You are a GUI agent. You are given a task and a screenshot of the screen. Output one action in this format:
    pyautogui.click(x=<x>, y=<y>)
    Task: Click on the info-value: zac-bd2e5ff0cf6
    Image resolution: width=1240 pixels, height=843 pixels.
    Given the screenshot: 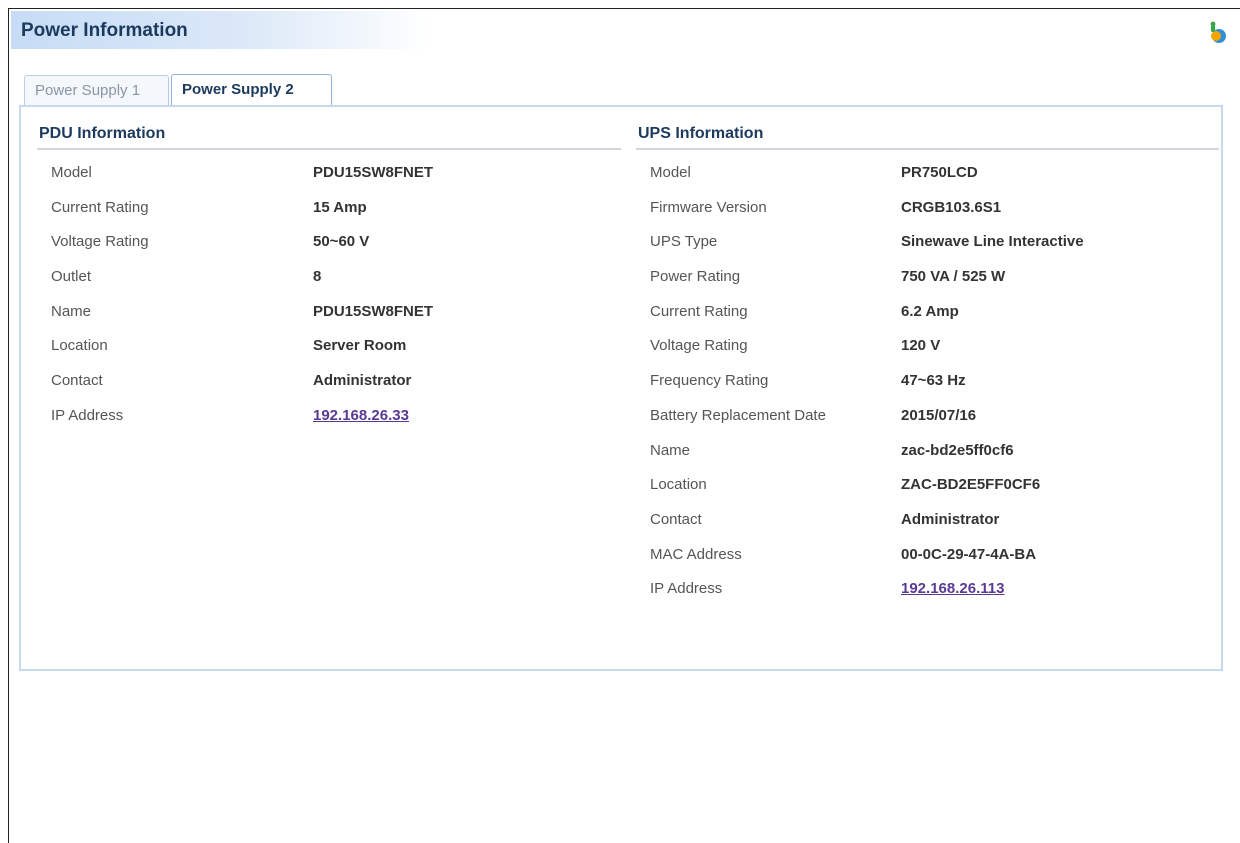 What is the action you would take?
    pyautogui.click(x=957, y=450)
    